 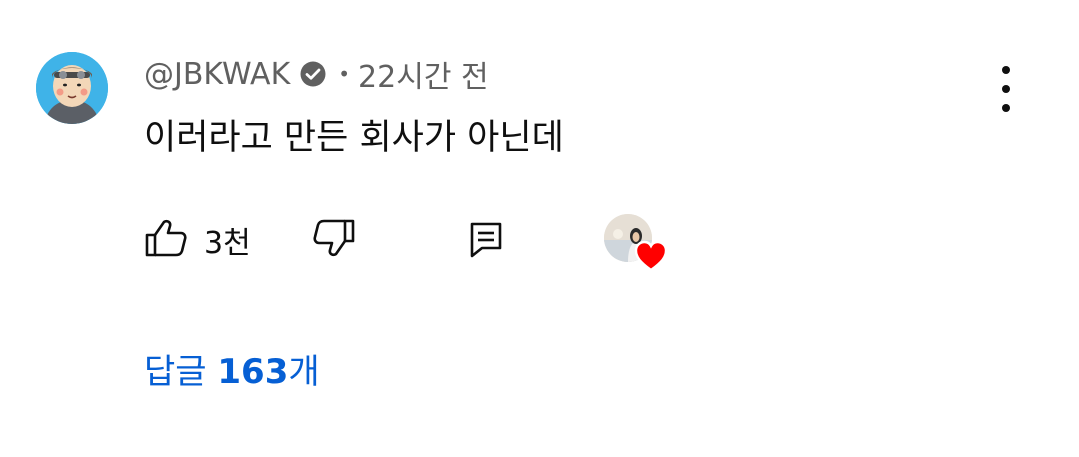 I want to click on view-replies-button: 답글 163개, so click(x=232, y=372).